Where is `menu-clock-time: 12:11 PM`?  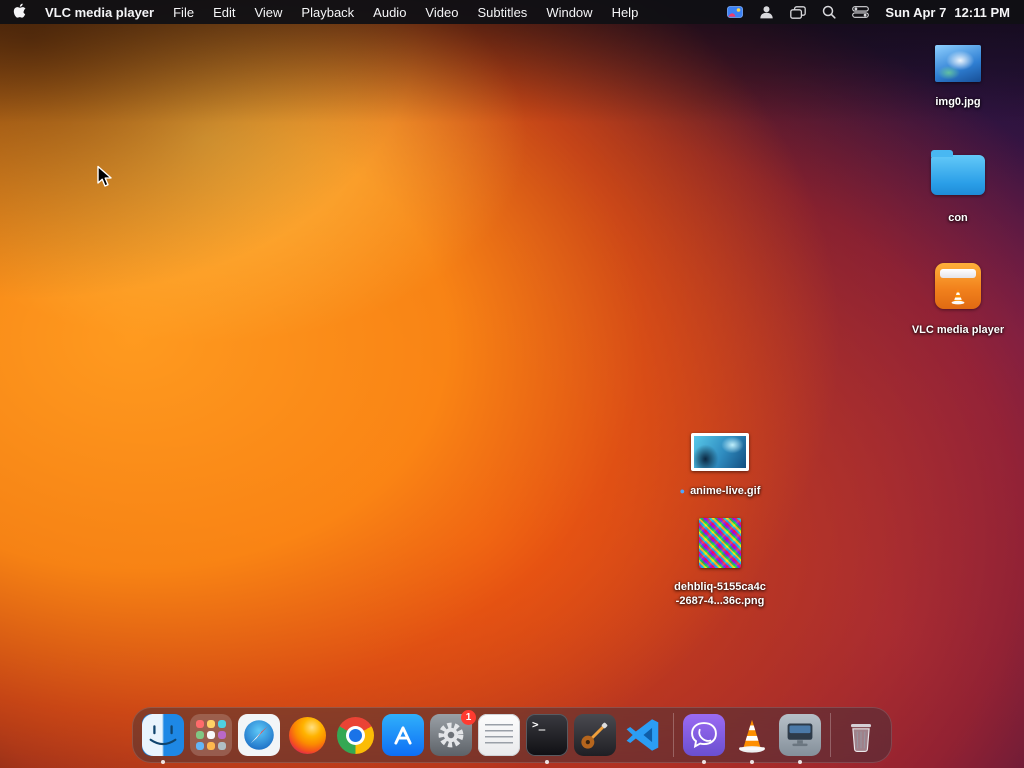
menu-clock-time: 12:11 PM is located at coordinates (982, 12).